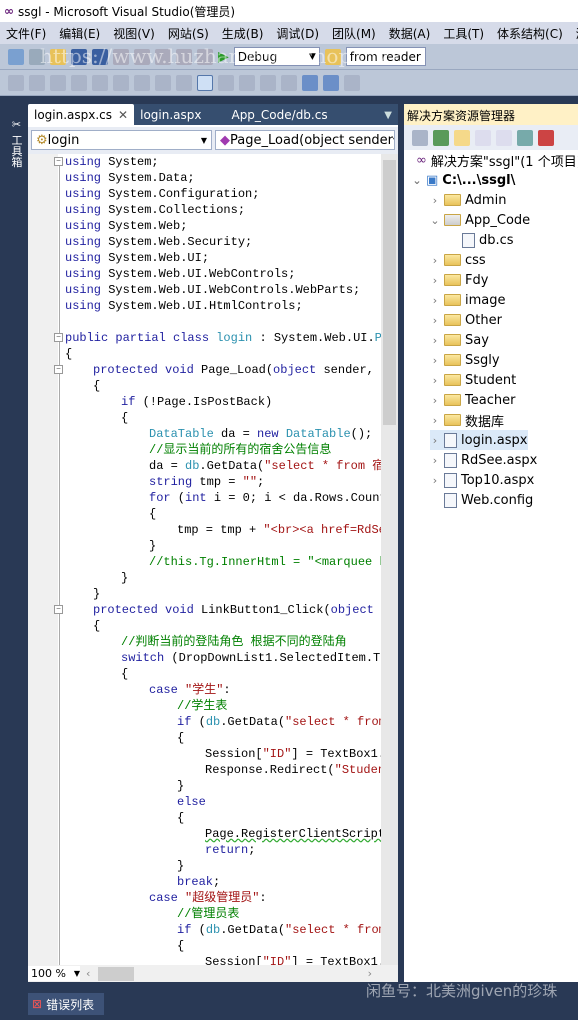  I want to click on vertical-scroll-thumb, so click(389, 292).